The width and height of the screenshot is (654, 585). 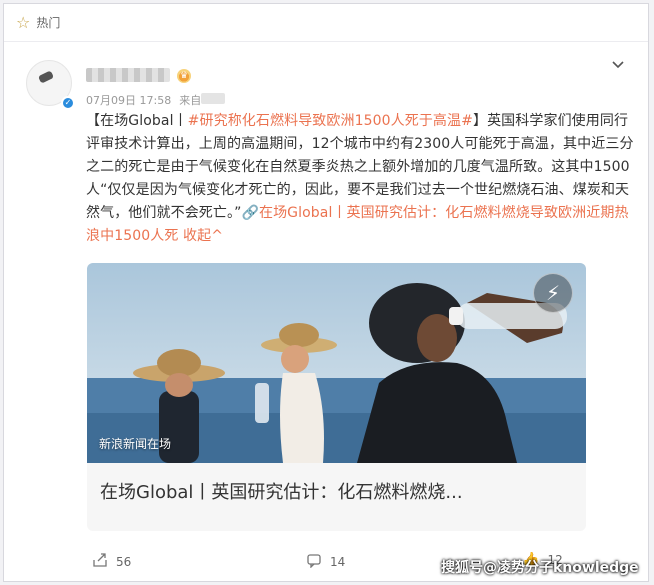 I want to click on hashtag-link: #研究称化石燃料导致欧洲1500人死于高温#, so click(x=330, y=121).